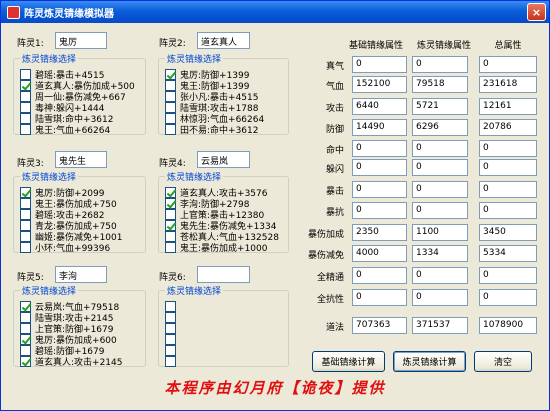  I want to click on stat-total-field: 20786, so click(508, 127).